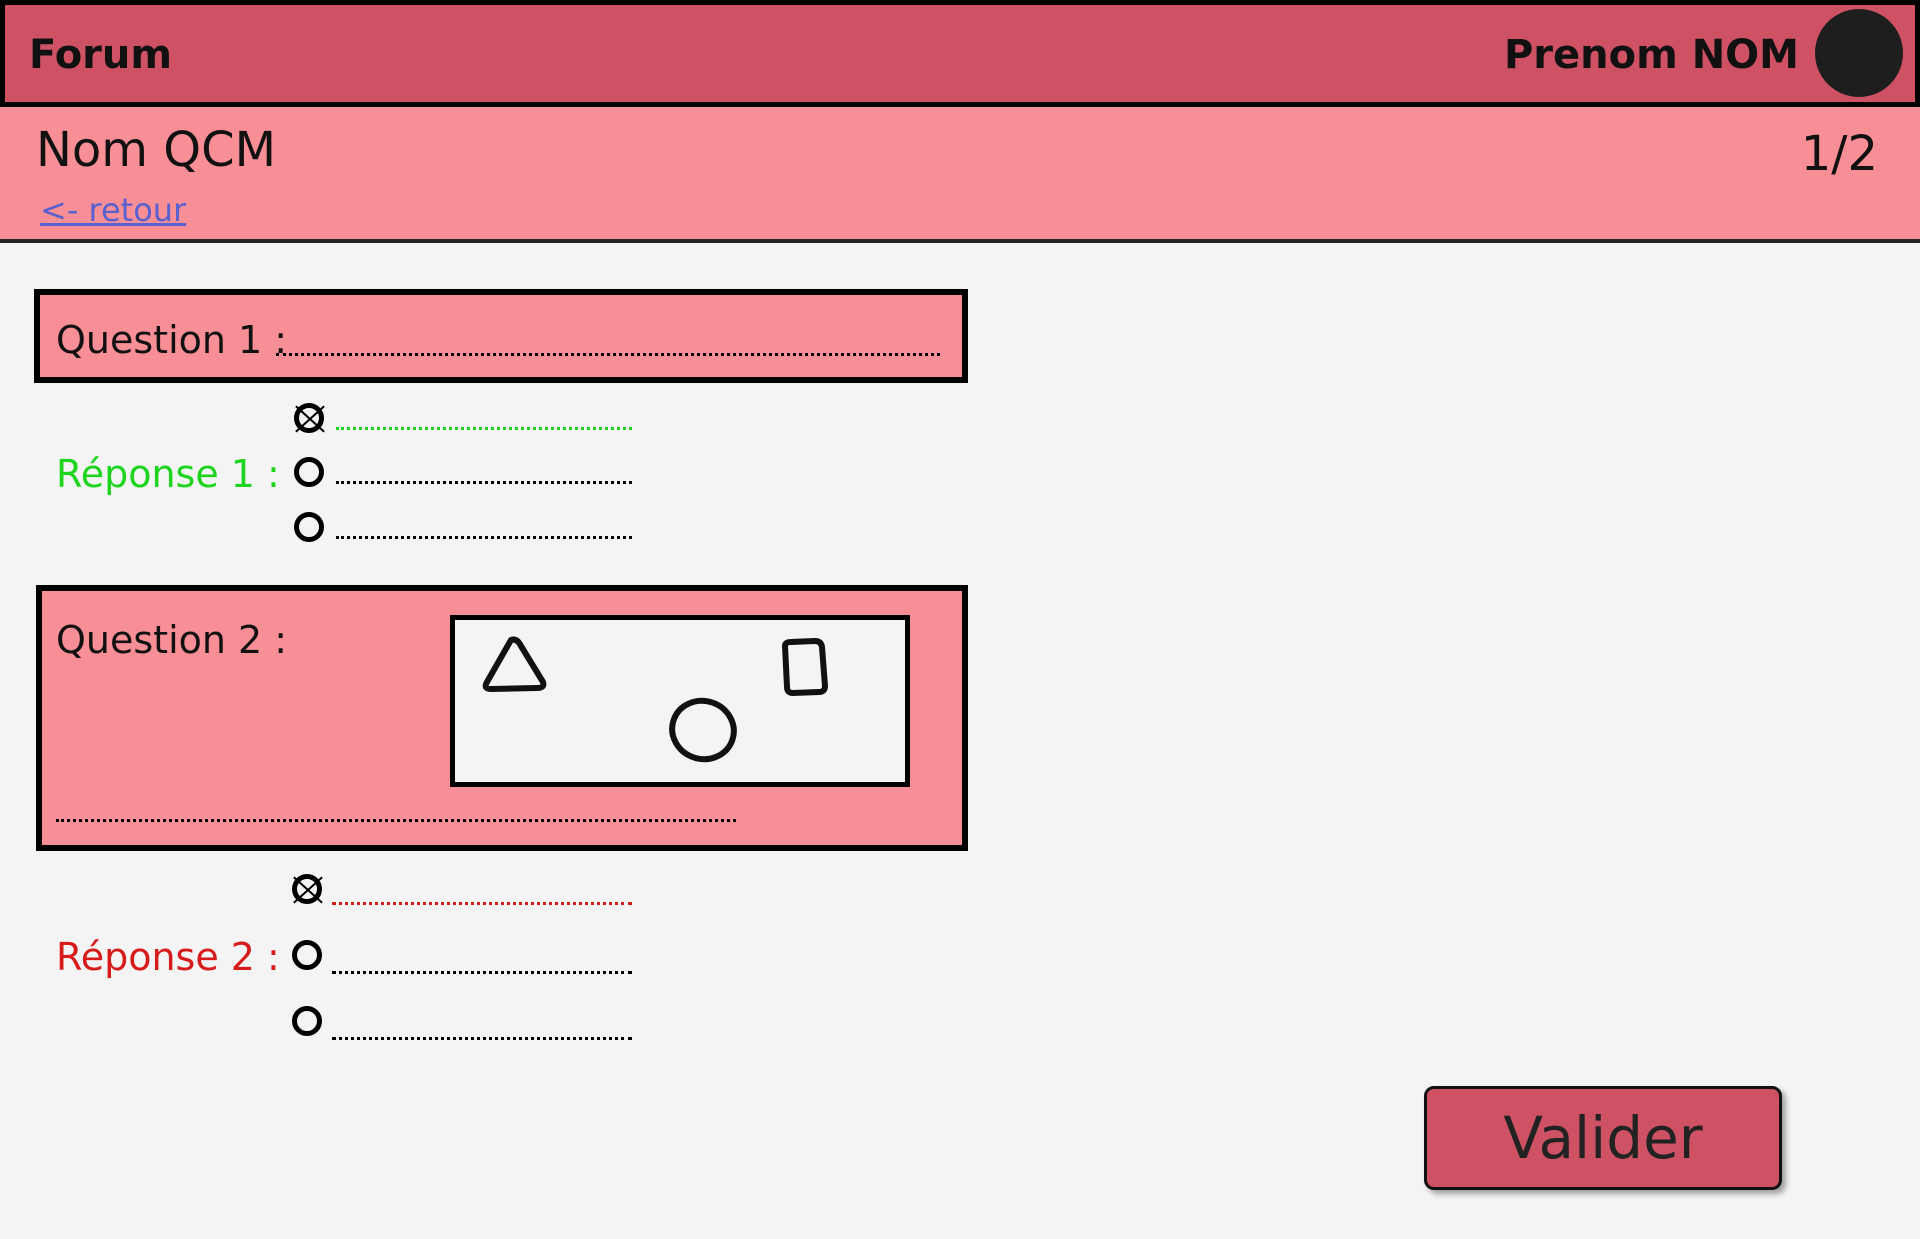 The image size is (1920, 1239). Describe the element at coordinates (168, 474) in the screenshot. I see `response-1-label: Réponse 1 :` at that location.